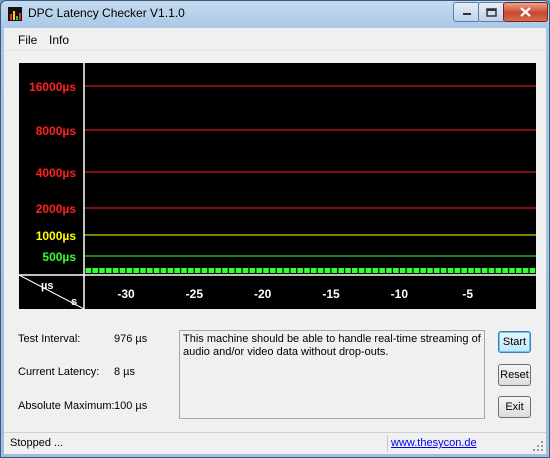 This screenshot has width=550, height=458. Describe the element at coordinates (387, 443) in the screenshot. I see `status-separator` at that location.